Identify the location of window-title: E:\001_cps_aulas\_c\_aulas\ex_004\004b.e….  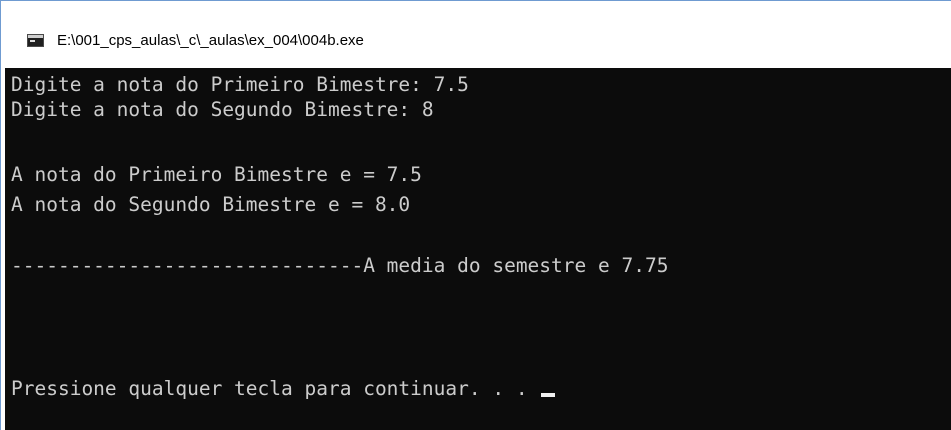
(210, 40).